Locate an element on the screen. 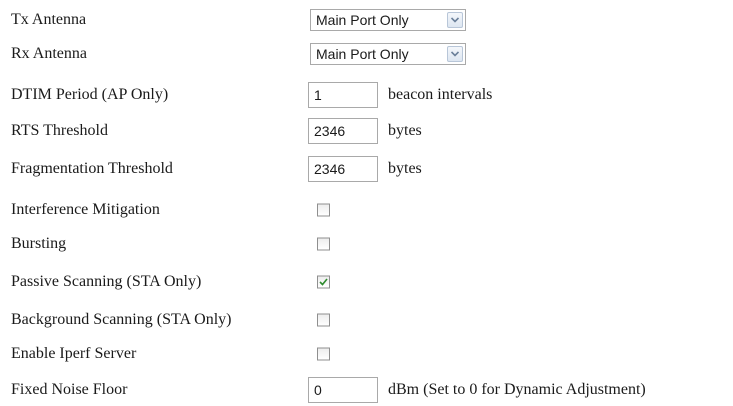 The image size is (733, 406). row-passive-scanning: Passive Scanning (STA Only) is located at coordinates (366, 282).